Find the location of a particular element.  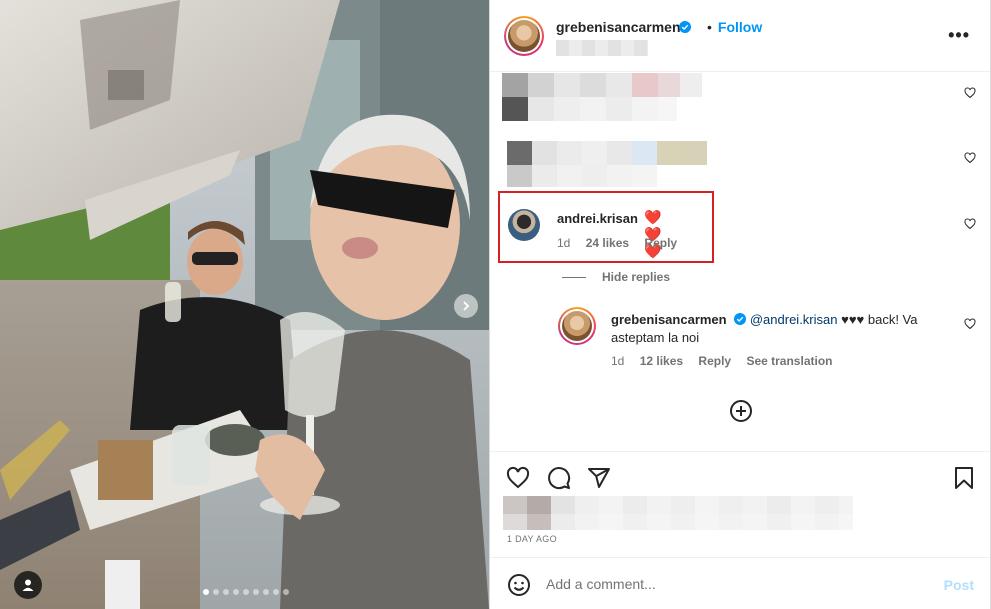

post-timestamp: 1 DAY AGO is located at coordinates (532, 539).